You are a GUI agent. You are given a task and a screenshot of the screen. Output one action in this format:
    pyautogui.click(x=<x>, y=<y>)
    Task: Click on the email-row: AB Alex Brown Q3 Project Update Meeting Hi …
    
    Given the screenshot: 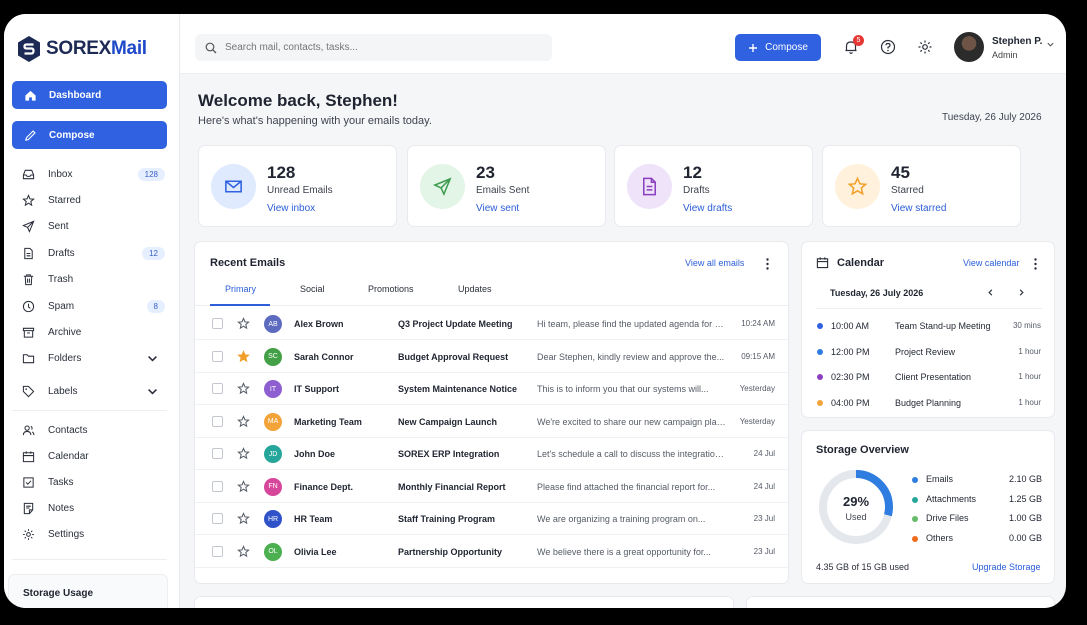 What is the action you would take?
    pyautogui.click(x=492, y=324)
    